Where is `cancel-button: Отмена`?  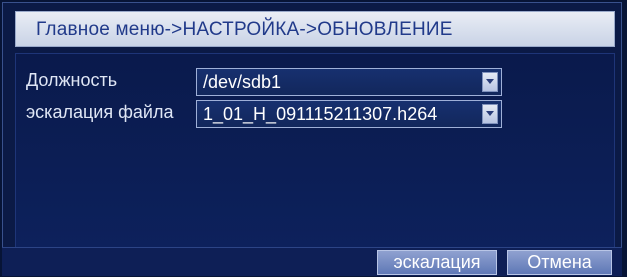 cancel-button: Отмена is located at coordinates (559, 262).